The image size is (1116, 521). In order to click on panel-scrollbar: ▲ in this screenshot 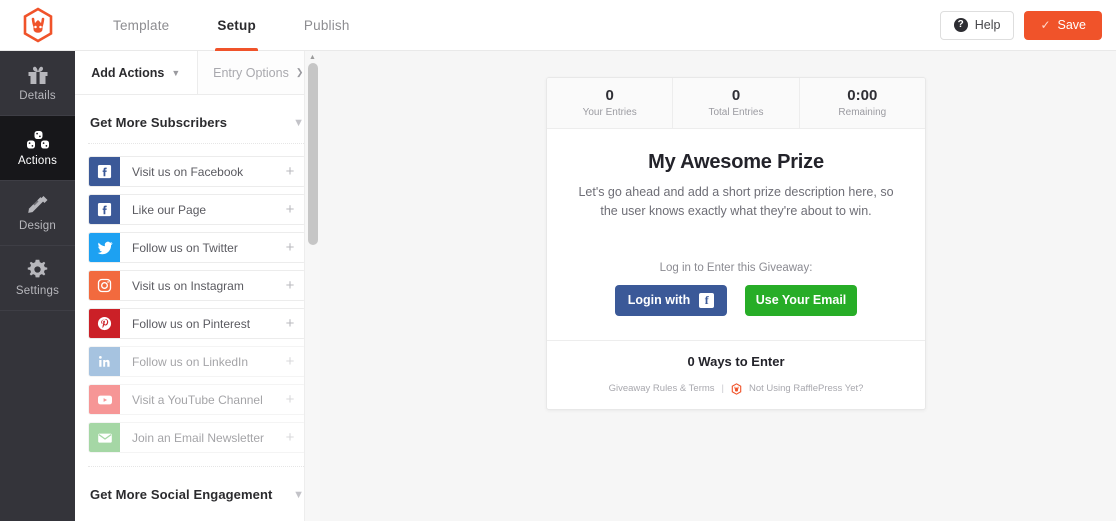, I will do `click(312, 286)`.